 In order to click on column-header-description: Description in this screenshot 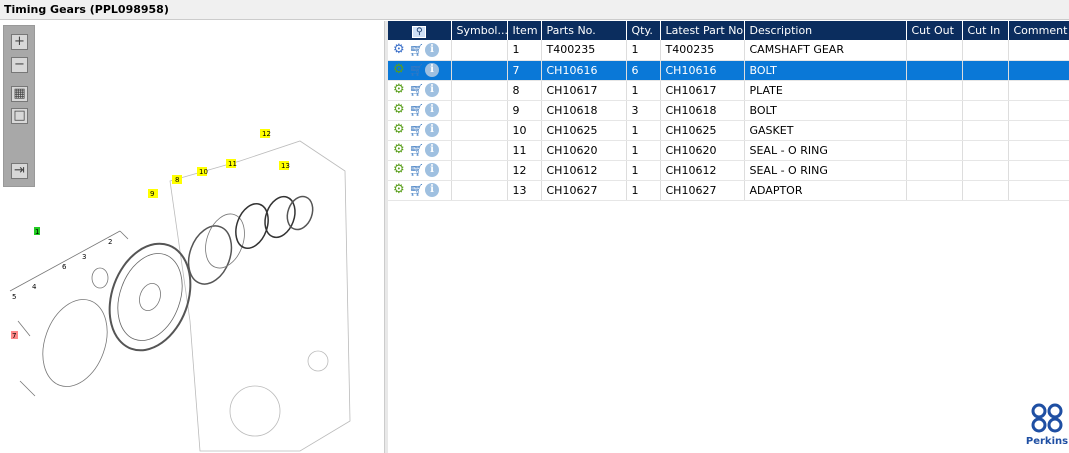, I will do `click(825, 30)`.